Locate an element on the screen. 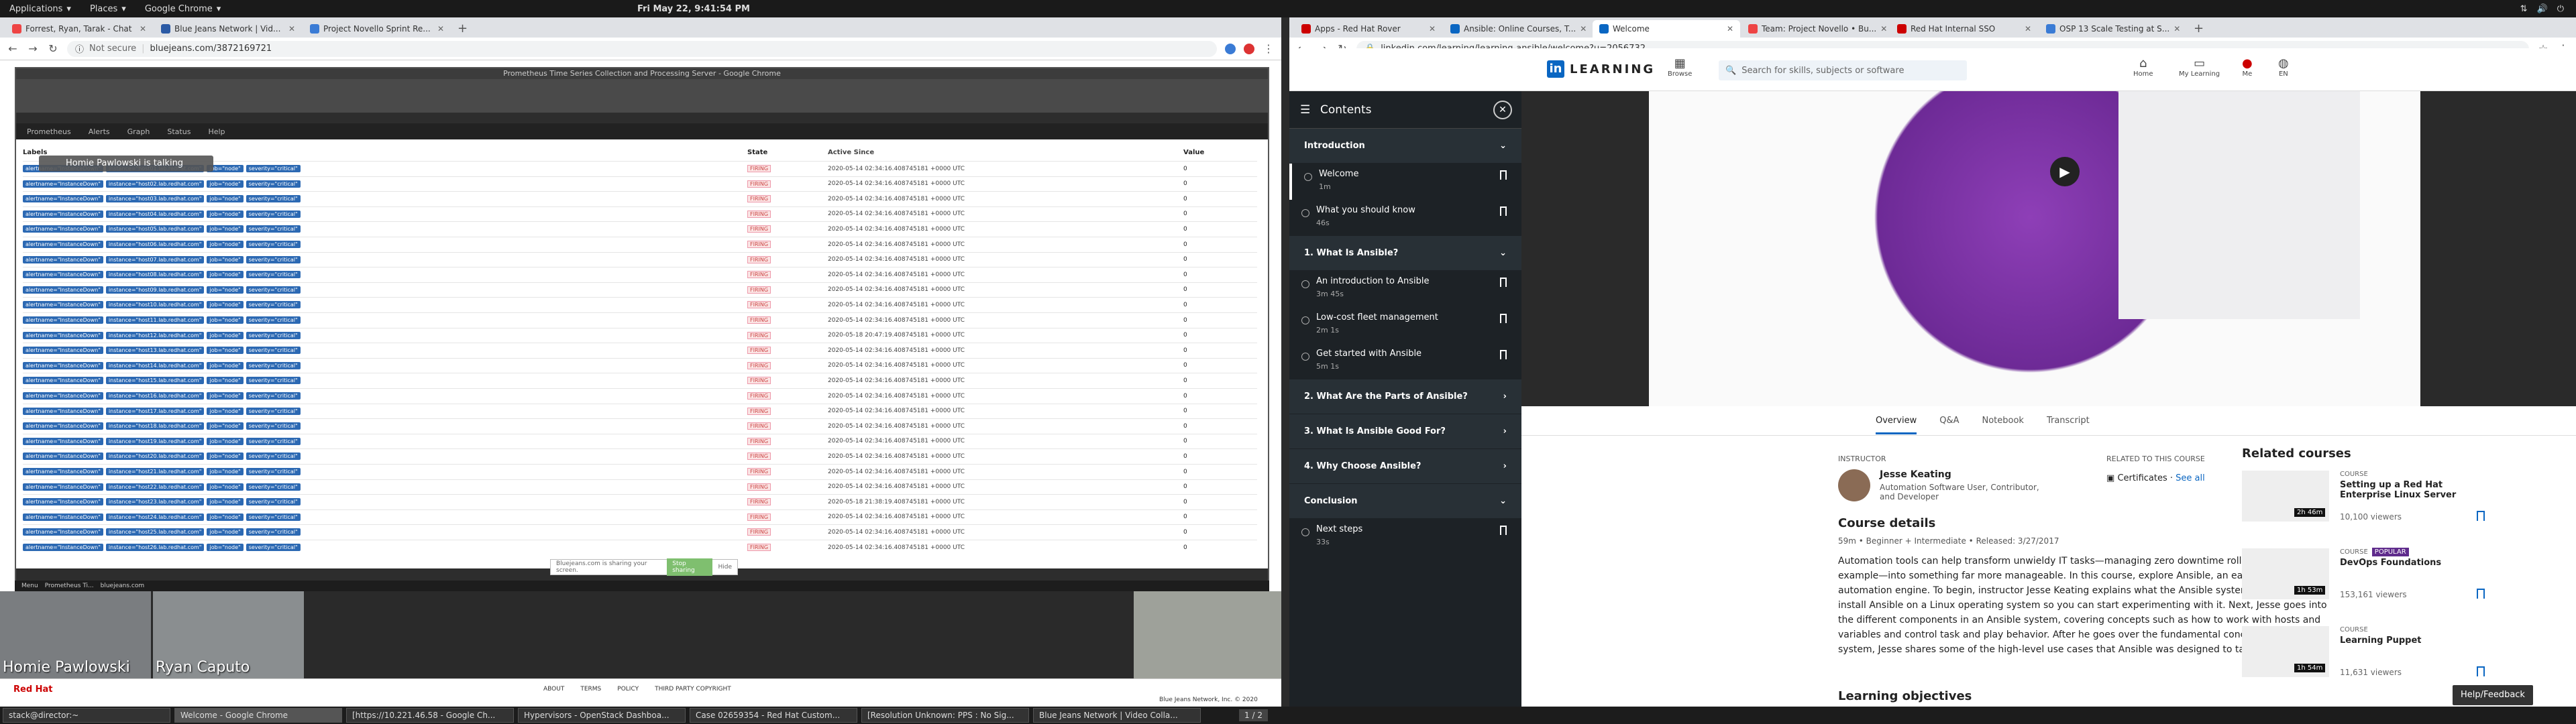  tab-qa: Q&A is located at coordinates (1949, 421).